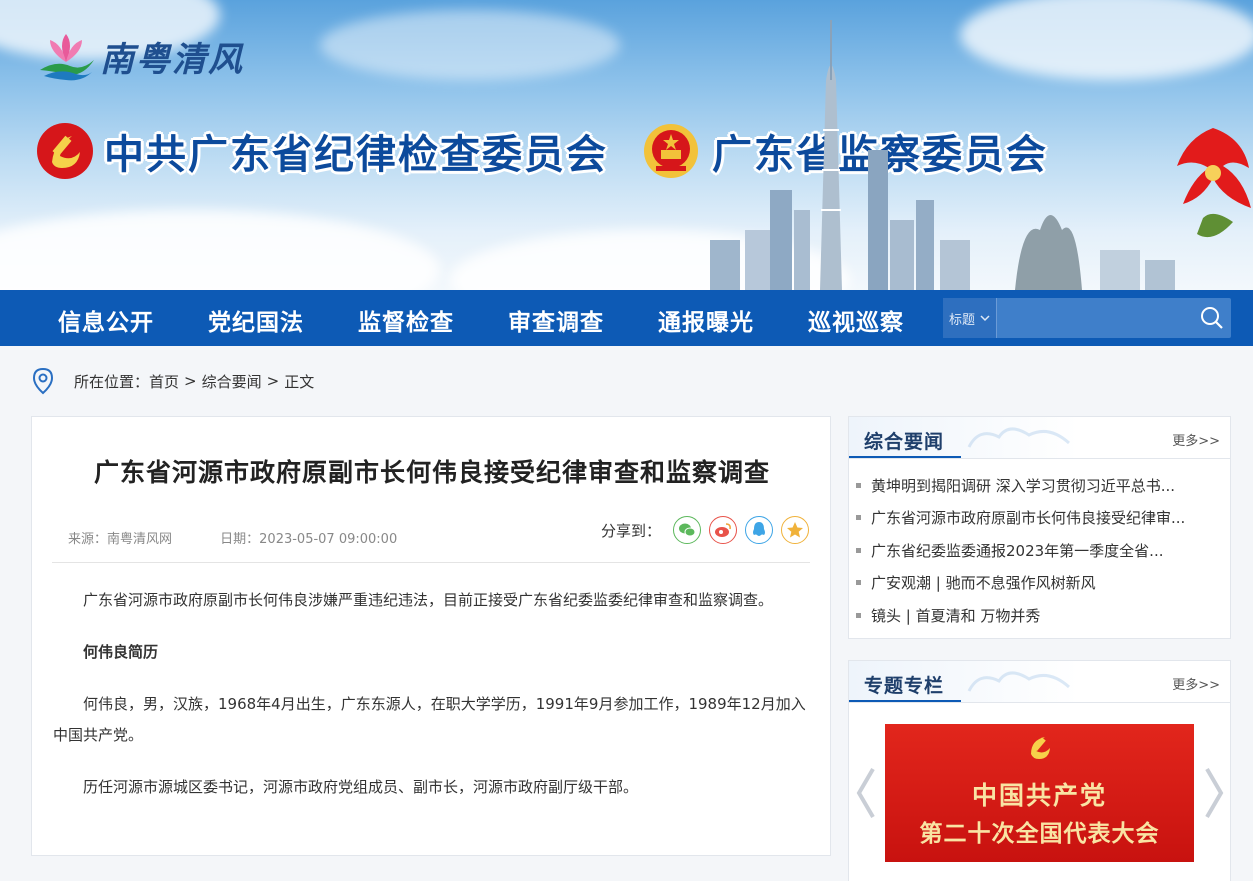  Describe the element at coordinates (121, 652) in the screenshot. I see `article-subheading: 何伟良简历` at that location.